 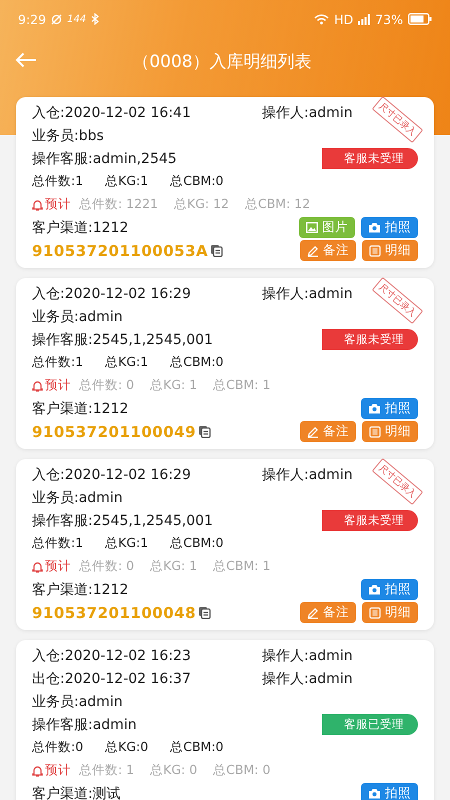 What do you see at coordinates (104, 159) in the screenshot?
I see `service-label: 操作客服:admin,2545` at bounding box center [104, 159].